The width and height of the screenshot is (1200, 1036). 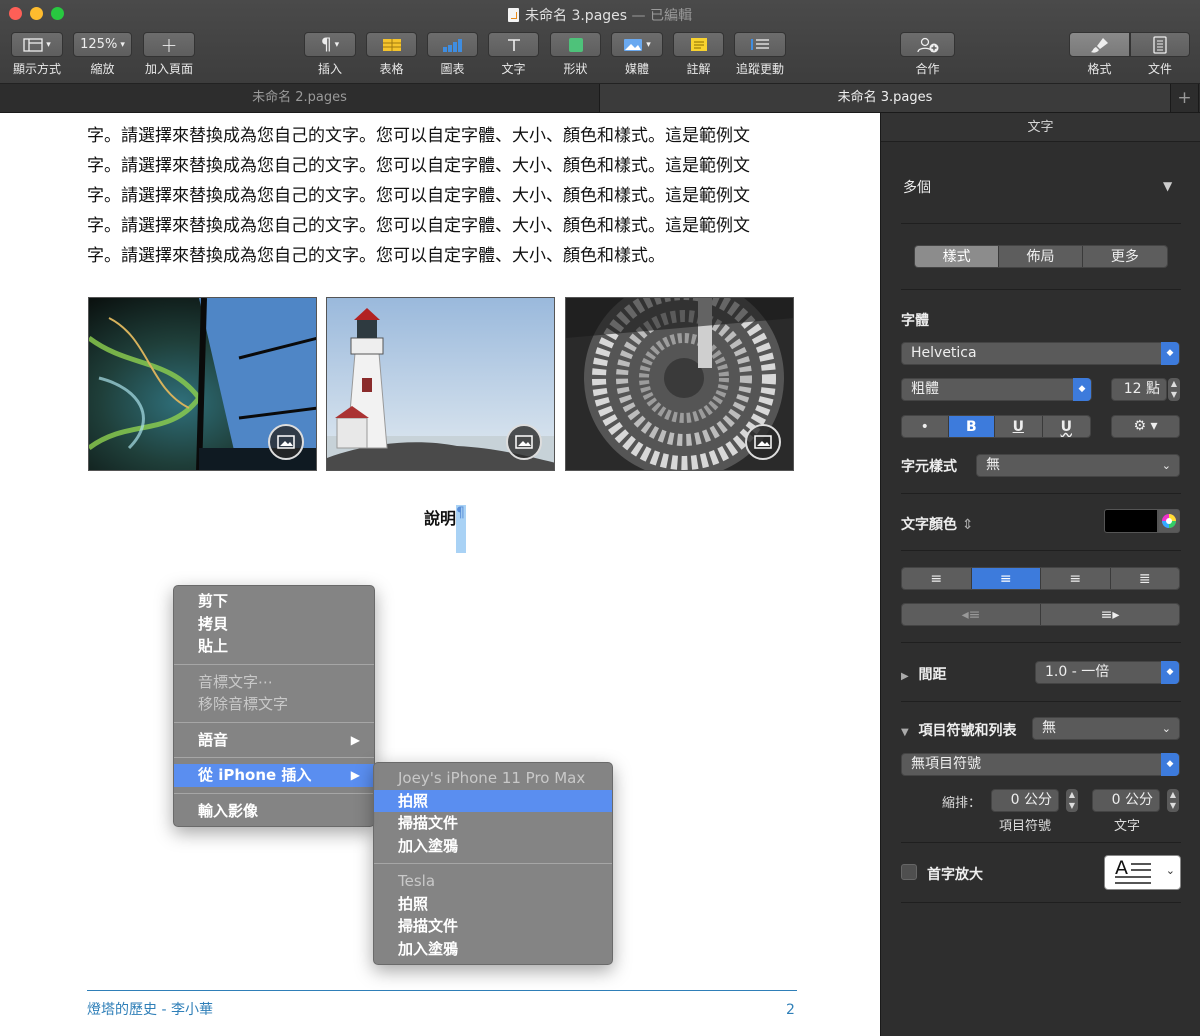 I want to click on menu-item-copy: 拷貝, so click(x=274, y=624).